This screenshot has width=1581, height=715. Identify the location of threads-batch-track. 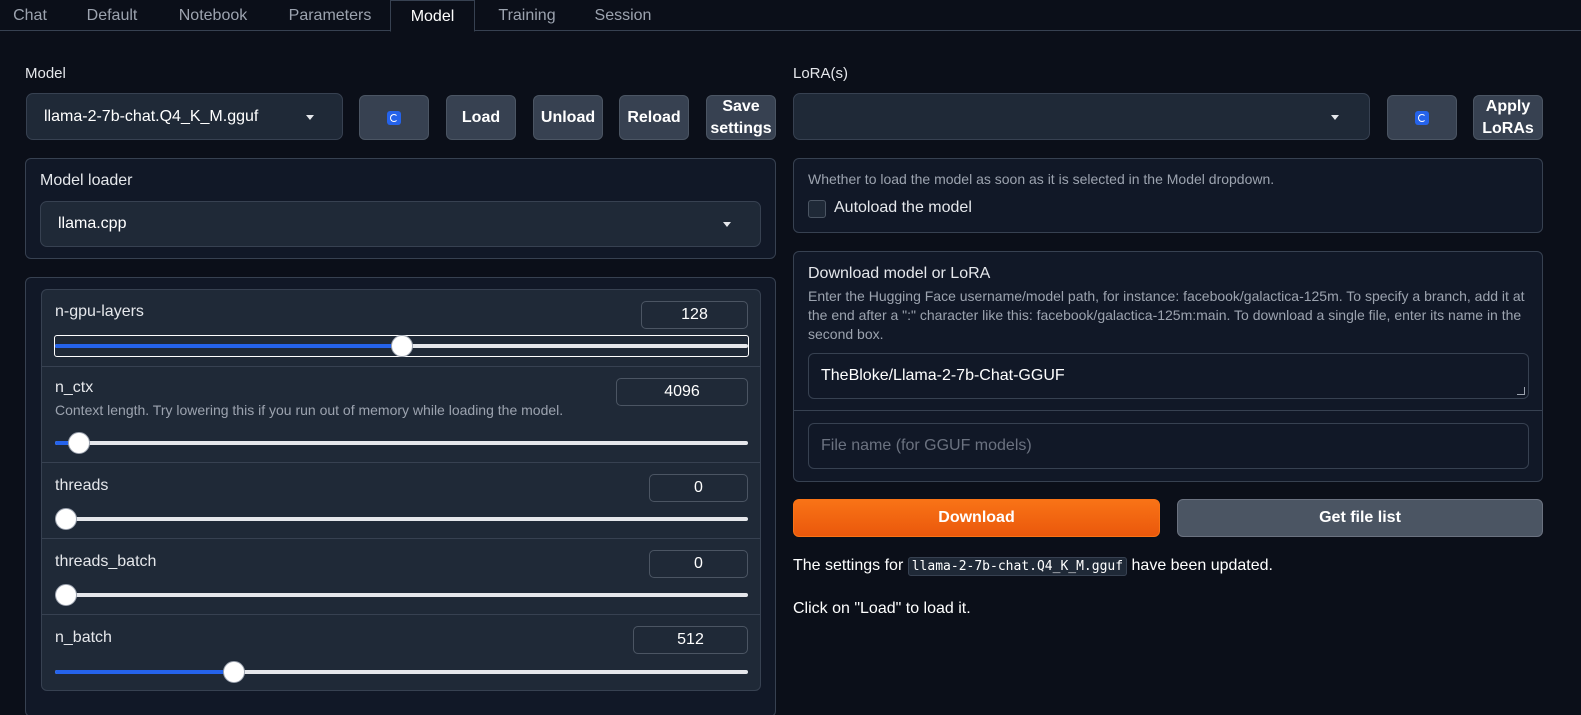
(401, 595).